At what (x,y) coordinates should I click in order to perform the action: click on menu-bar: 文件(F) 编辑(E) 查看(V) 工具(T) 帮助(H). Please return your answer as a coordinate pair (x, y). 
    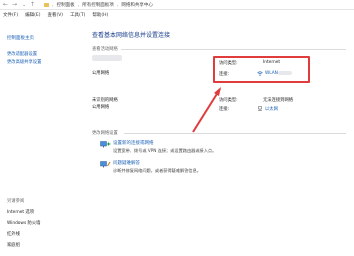
    Looking at the image, I should click on (177, 15).